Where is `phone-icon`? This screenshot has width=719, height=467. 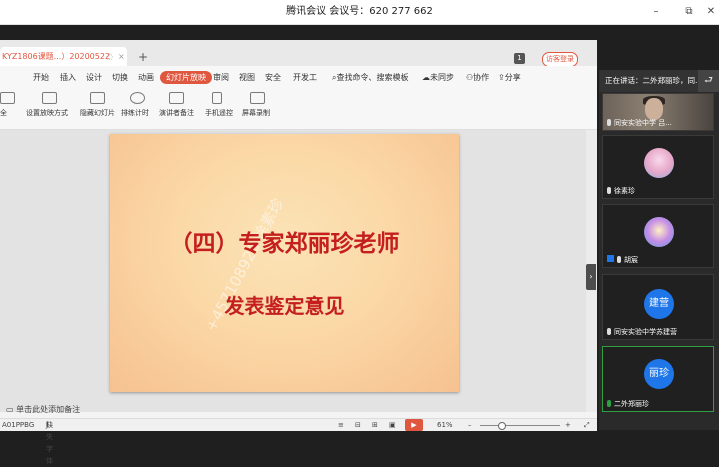 phone-icon is located at coordinates (217, 98).